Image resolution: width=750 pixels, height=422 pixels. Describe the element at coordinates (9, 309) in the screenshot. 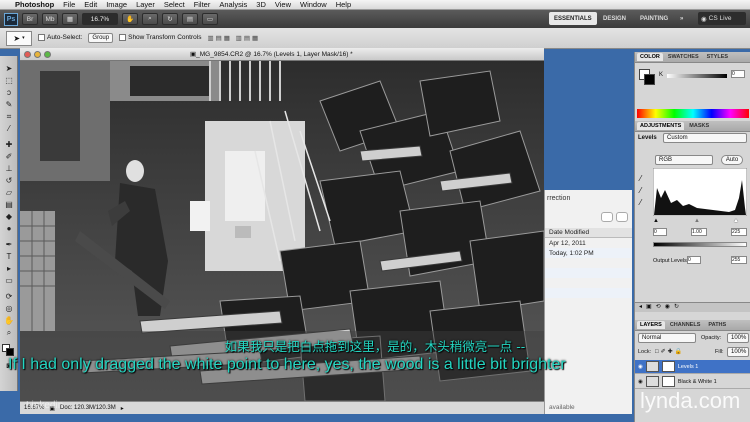

I see `3d-camera-tool-icon: ◎` at that location.